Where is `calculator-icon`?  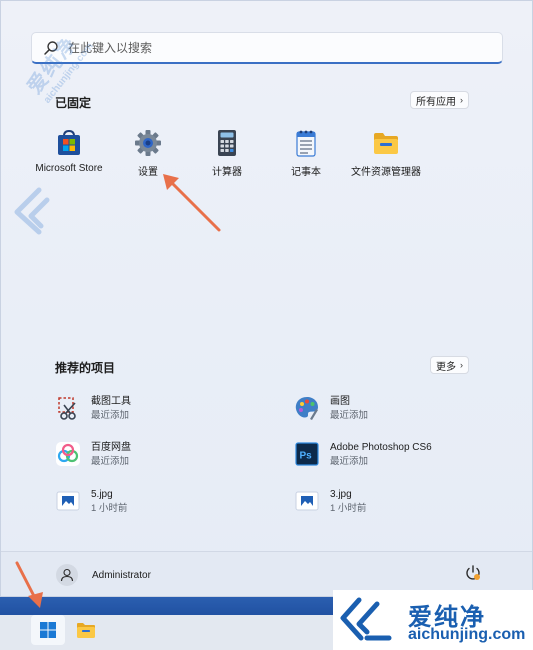
calculator-icon is located at coordinates (227, 143).